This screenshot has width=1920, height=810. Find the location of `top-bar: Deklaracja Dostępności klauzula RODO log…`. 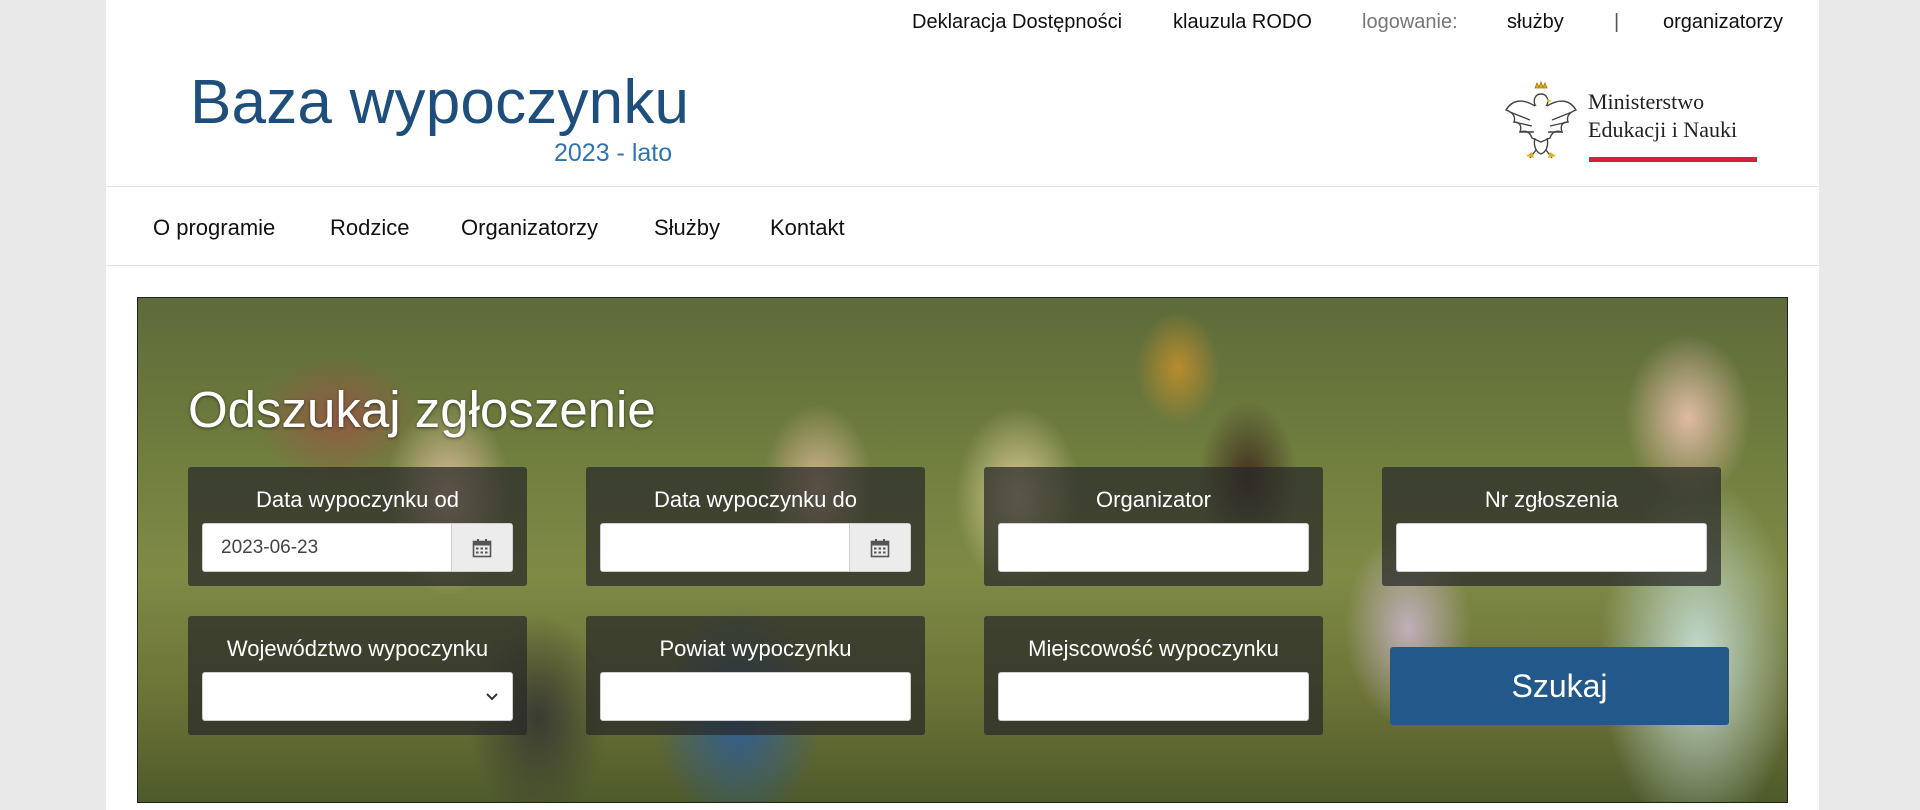

top-bar: Deklaracja Dostępności klauzula RODO log… is located at coordinates (962, 22).